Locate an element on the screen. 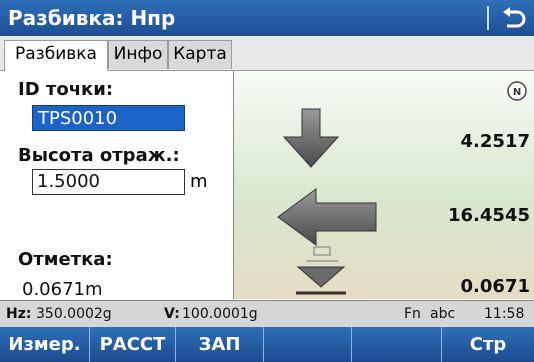  level-target-icon is located at coordinates (321, 280).